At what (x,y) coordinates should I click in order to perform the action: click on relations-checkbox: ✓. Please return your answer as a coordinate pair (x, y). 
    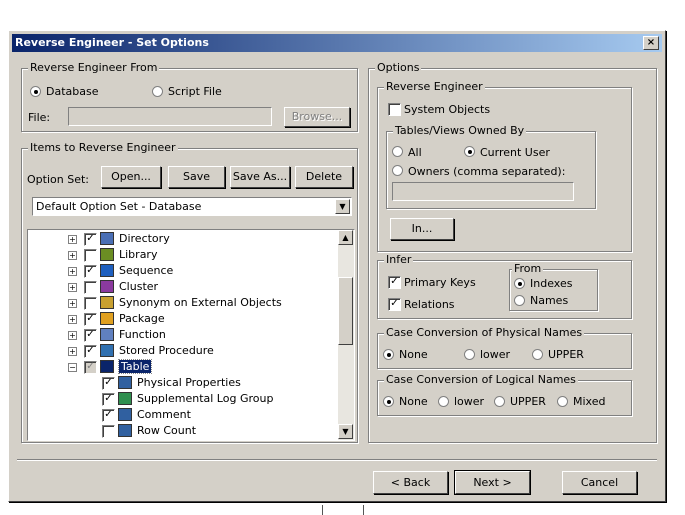
    Looking at the image, I should click on (394, 304).